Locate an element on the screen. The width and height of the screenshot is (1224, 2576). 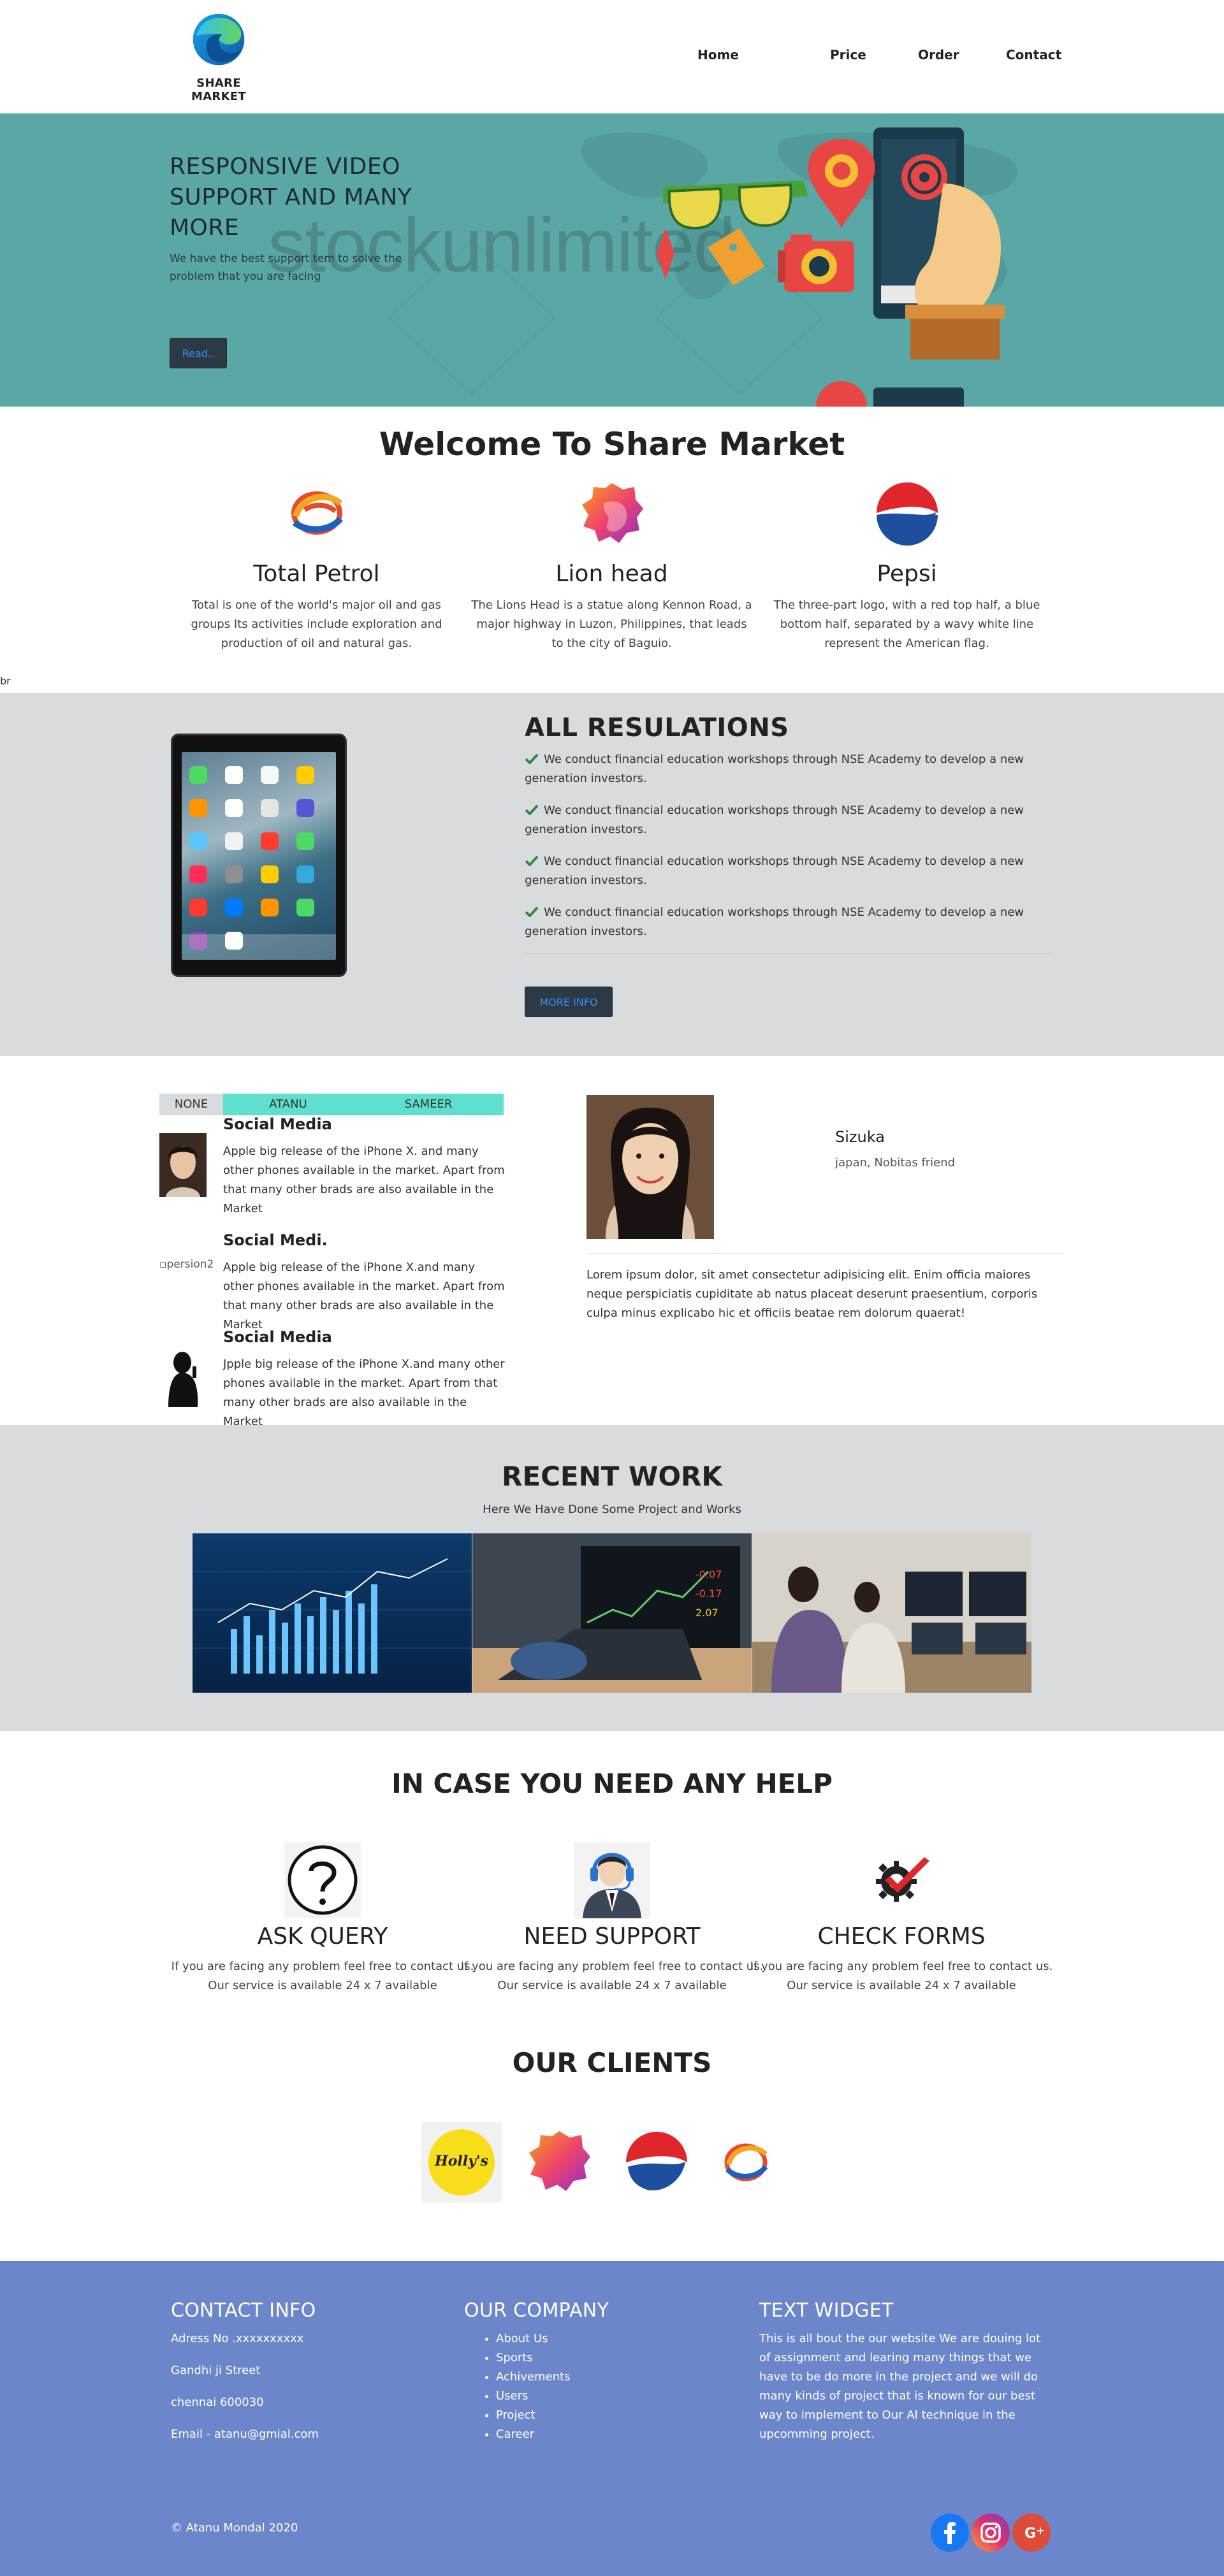
main-nav: Home Price Order Contact is located at coordinates (879, 56).